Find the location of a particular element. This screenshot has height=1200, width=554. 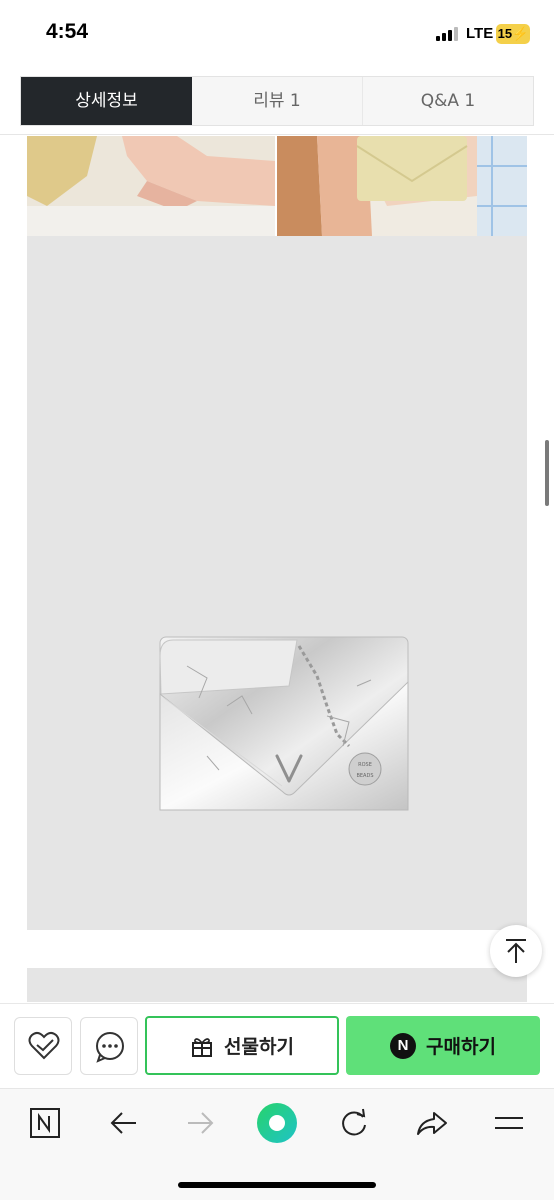

network-label: LTE is located at coordinates (480, 33).